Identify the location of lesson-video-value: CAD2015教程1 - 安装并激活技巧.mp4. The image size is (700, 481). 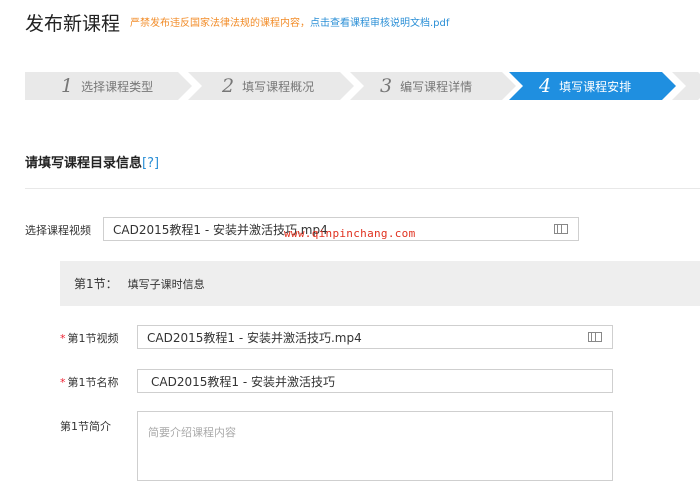
(254, 337).